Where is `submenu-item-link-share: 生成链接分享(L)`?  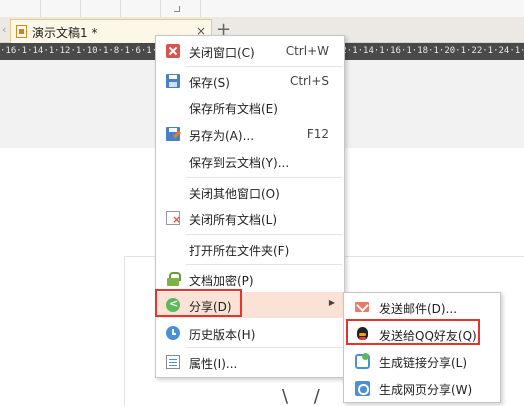
submenu-item-link-share: 生成链接分享(L) is located at coordinates (422, 362).